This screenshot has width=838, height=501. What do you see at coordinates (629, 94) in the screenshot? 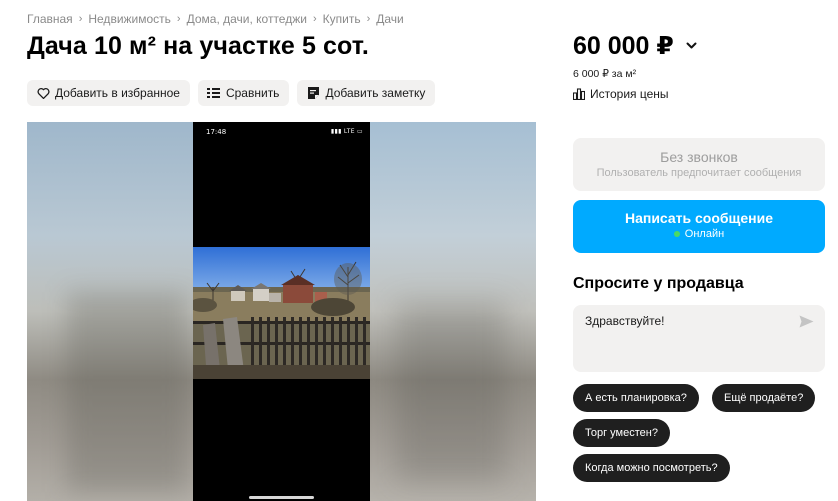
I see `price-history-label: История цены` at bounding box center [629, 94].